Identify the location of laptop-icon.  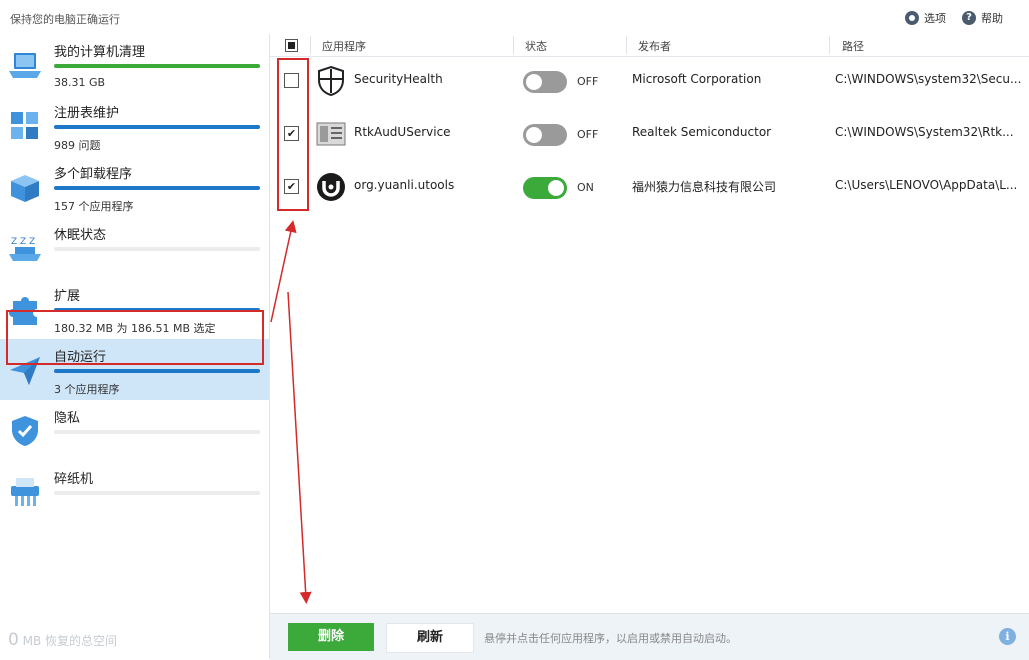
(25, 65).